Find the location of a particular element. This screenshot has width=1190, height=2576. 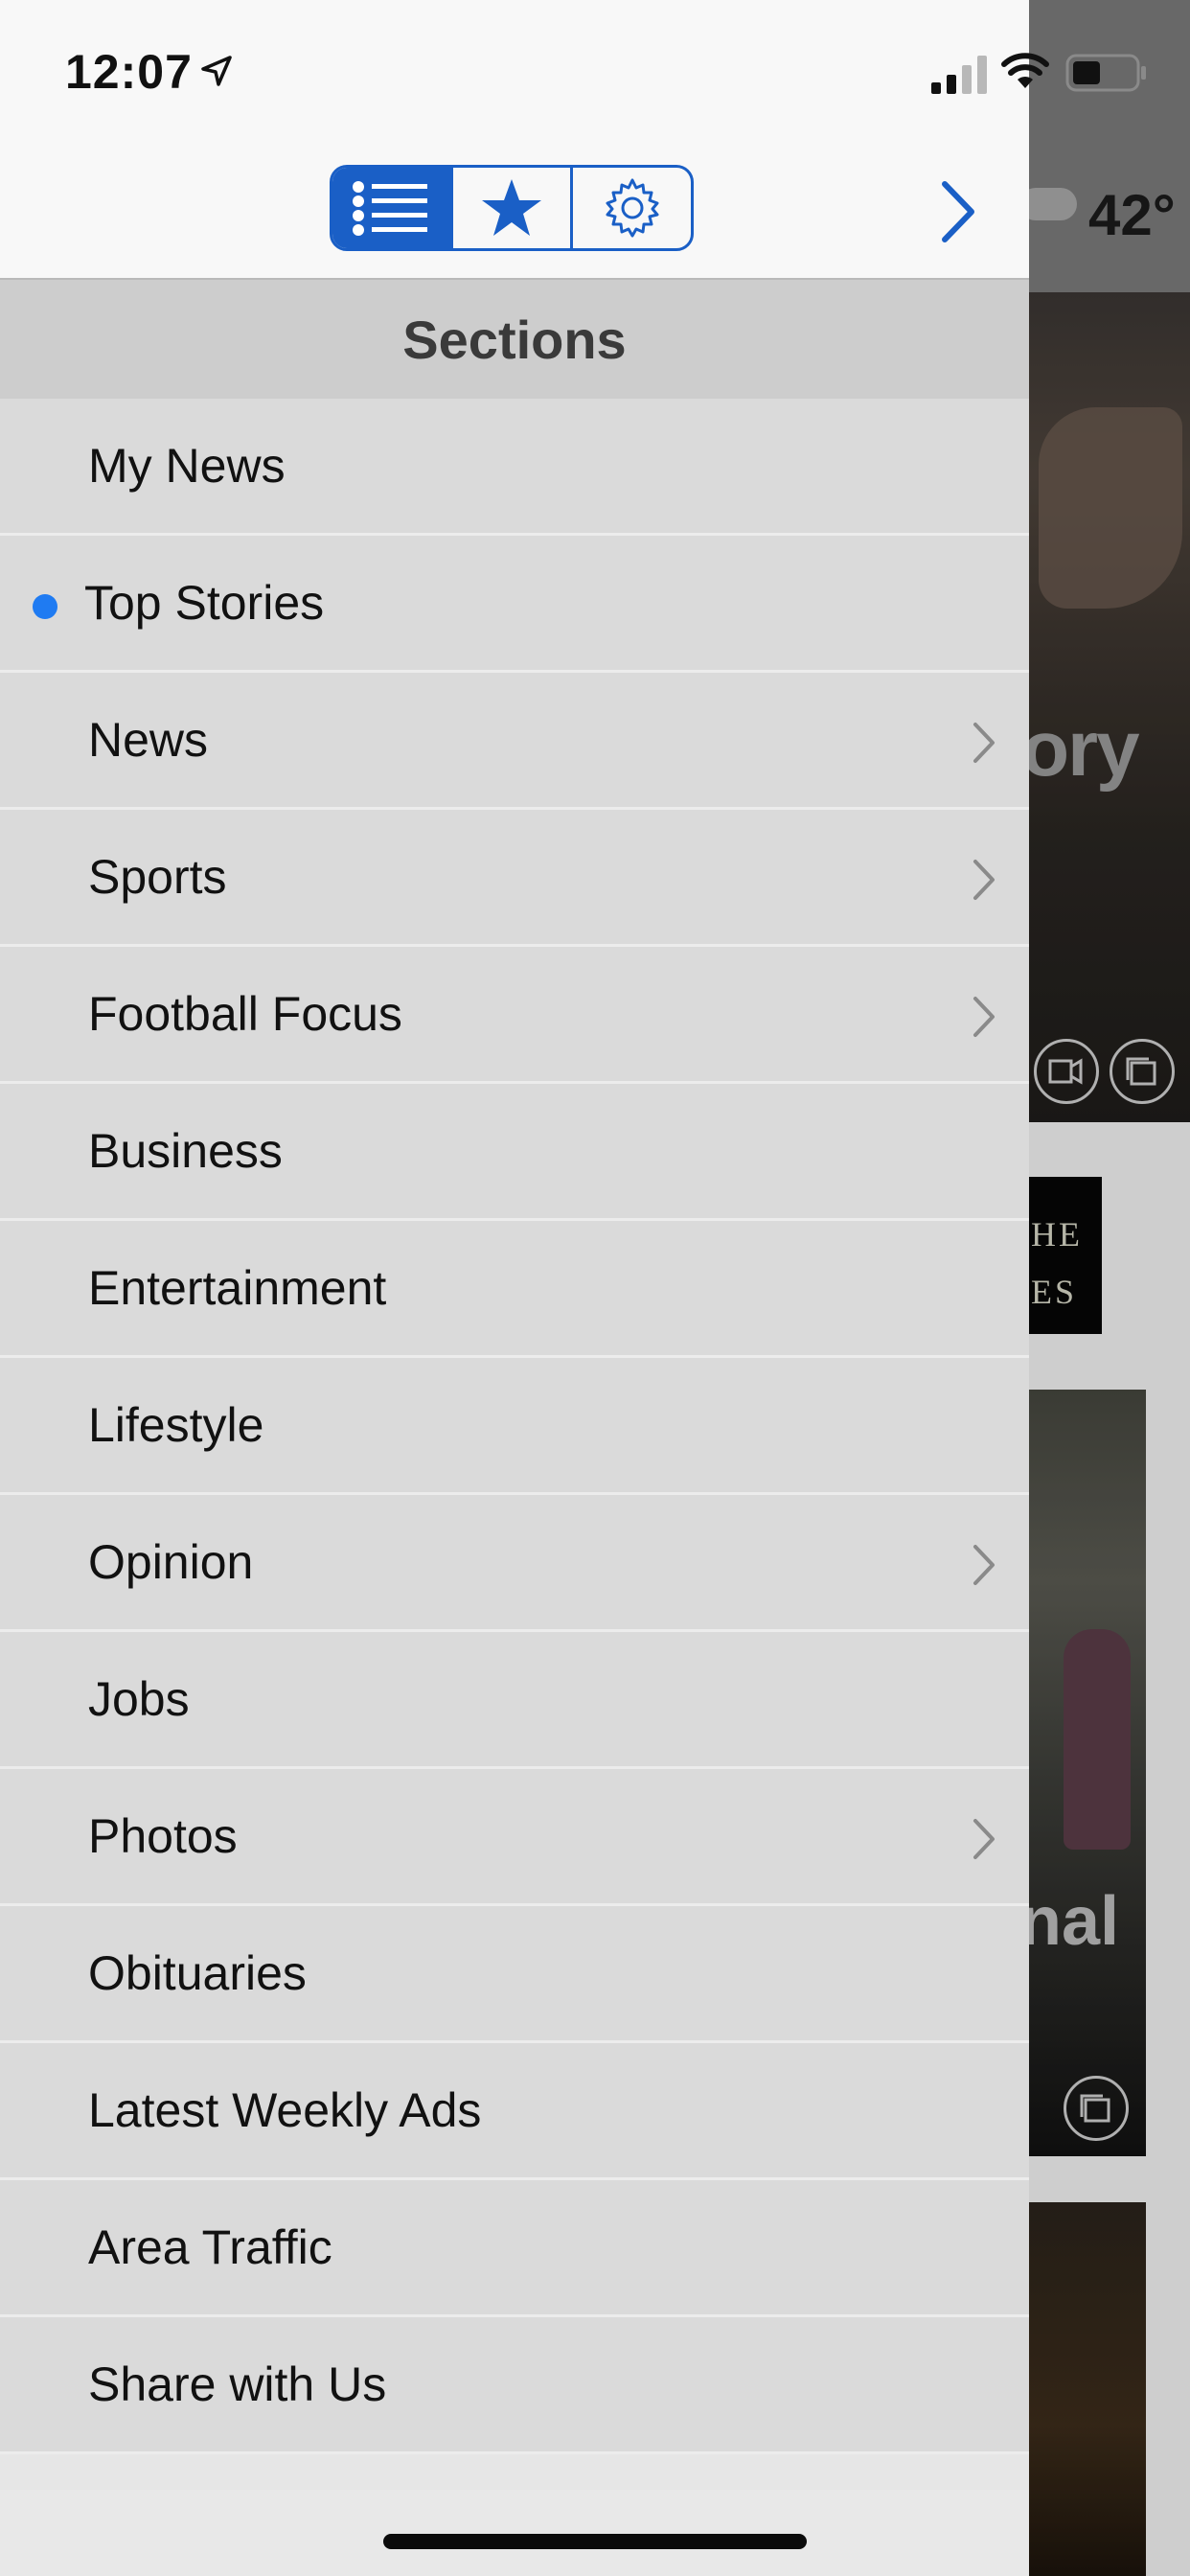

section-item: Lifestyle is located at coordinates (514, 1426).